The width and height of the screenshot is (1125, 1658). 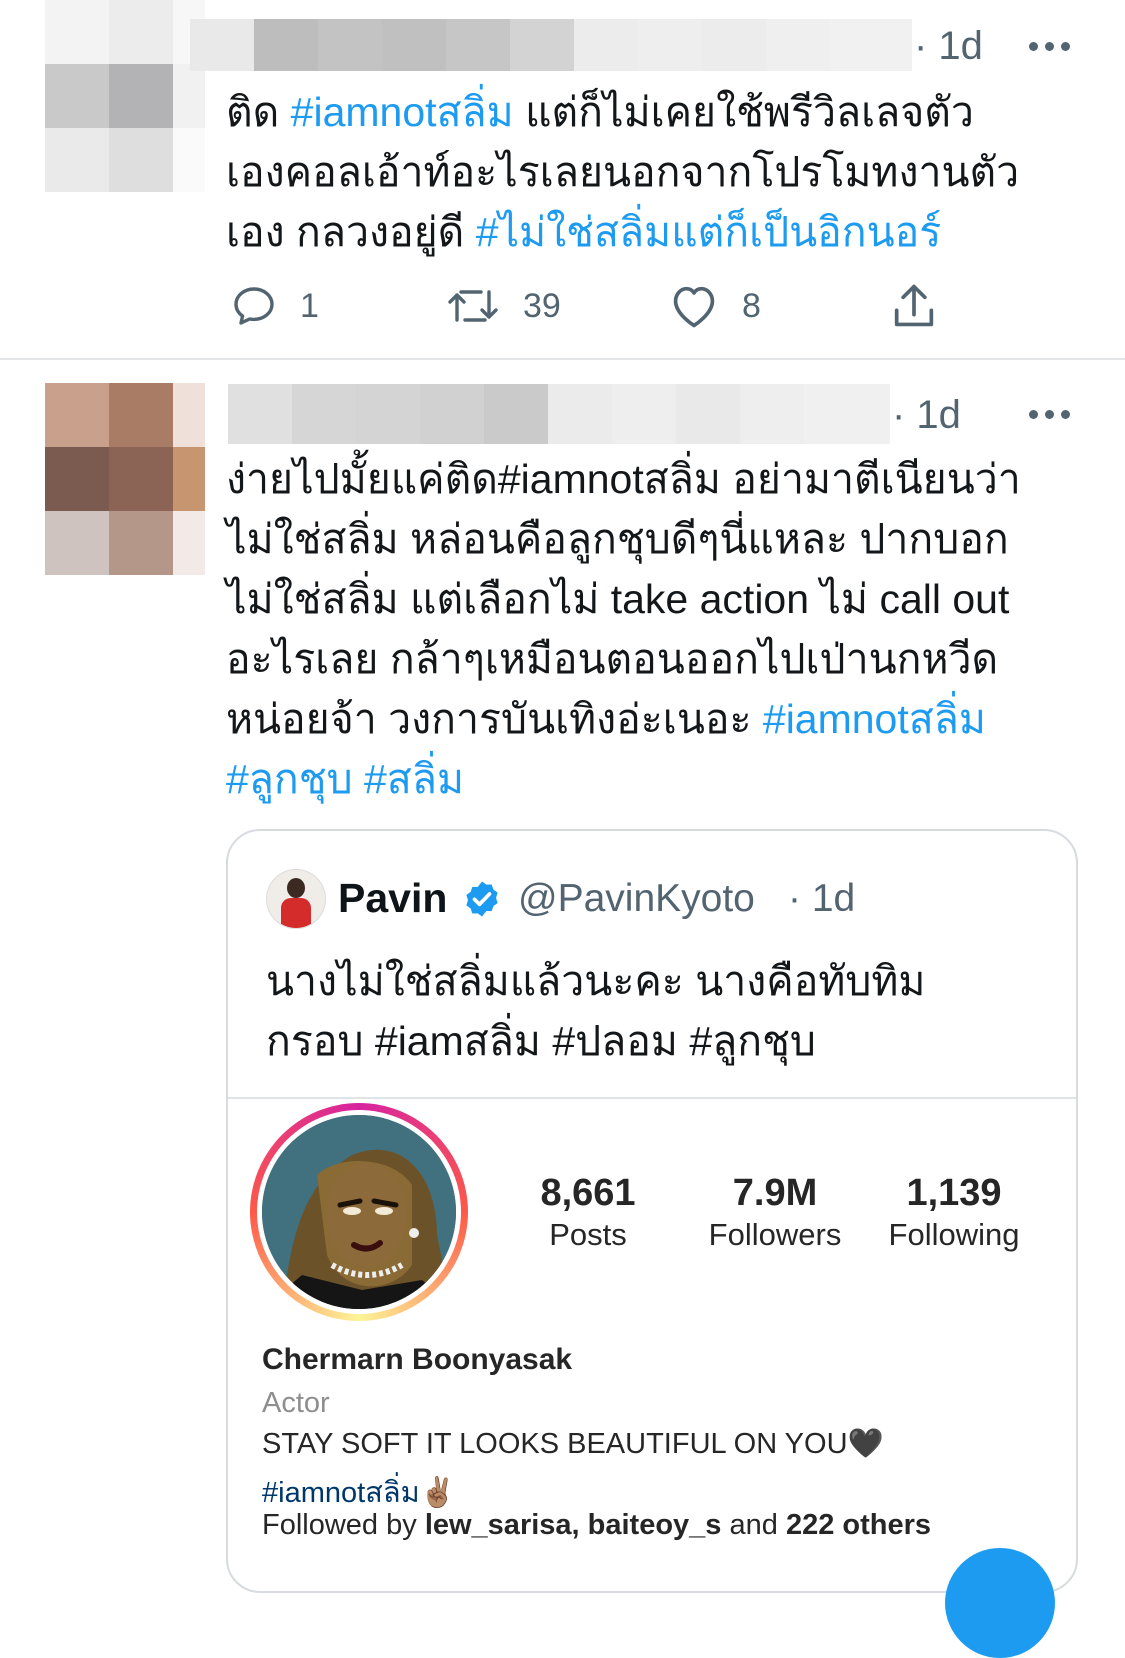 I want to click on ig-stat-followers: 7.9M Followers, so click(x=775, y=1213).